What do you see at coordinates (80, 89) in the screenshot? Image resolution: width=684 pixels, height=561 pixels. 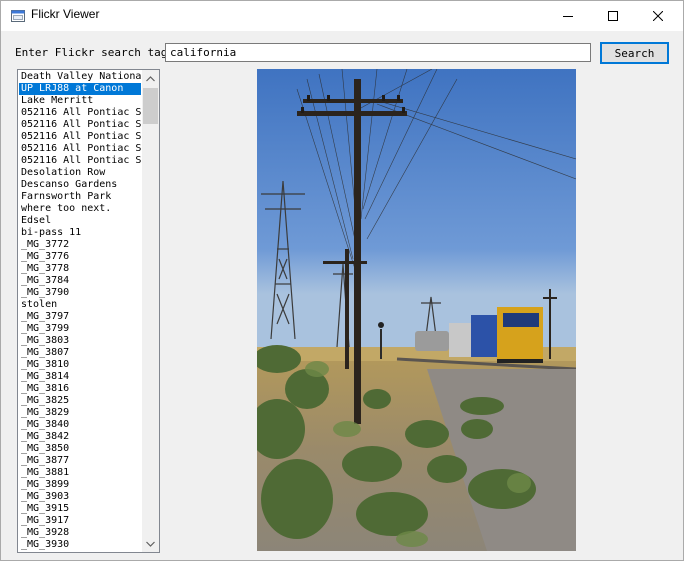 I see `list-item: UP LRJ88 at Canon` at bounding box center [80, 89].